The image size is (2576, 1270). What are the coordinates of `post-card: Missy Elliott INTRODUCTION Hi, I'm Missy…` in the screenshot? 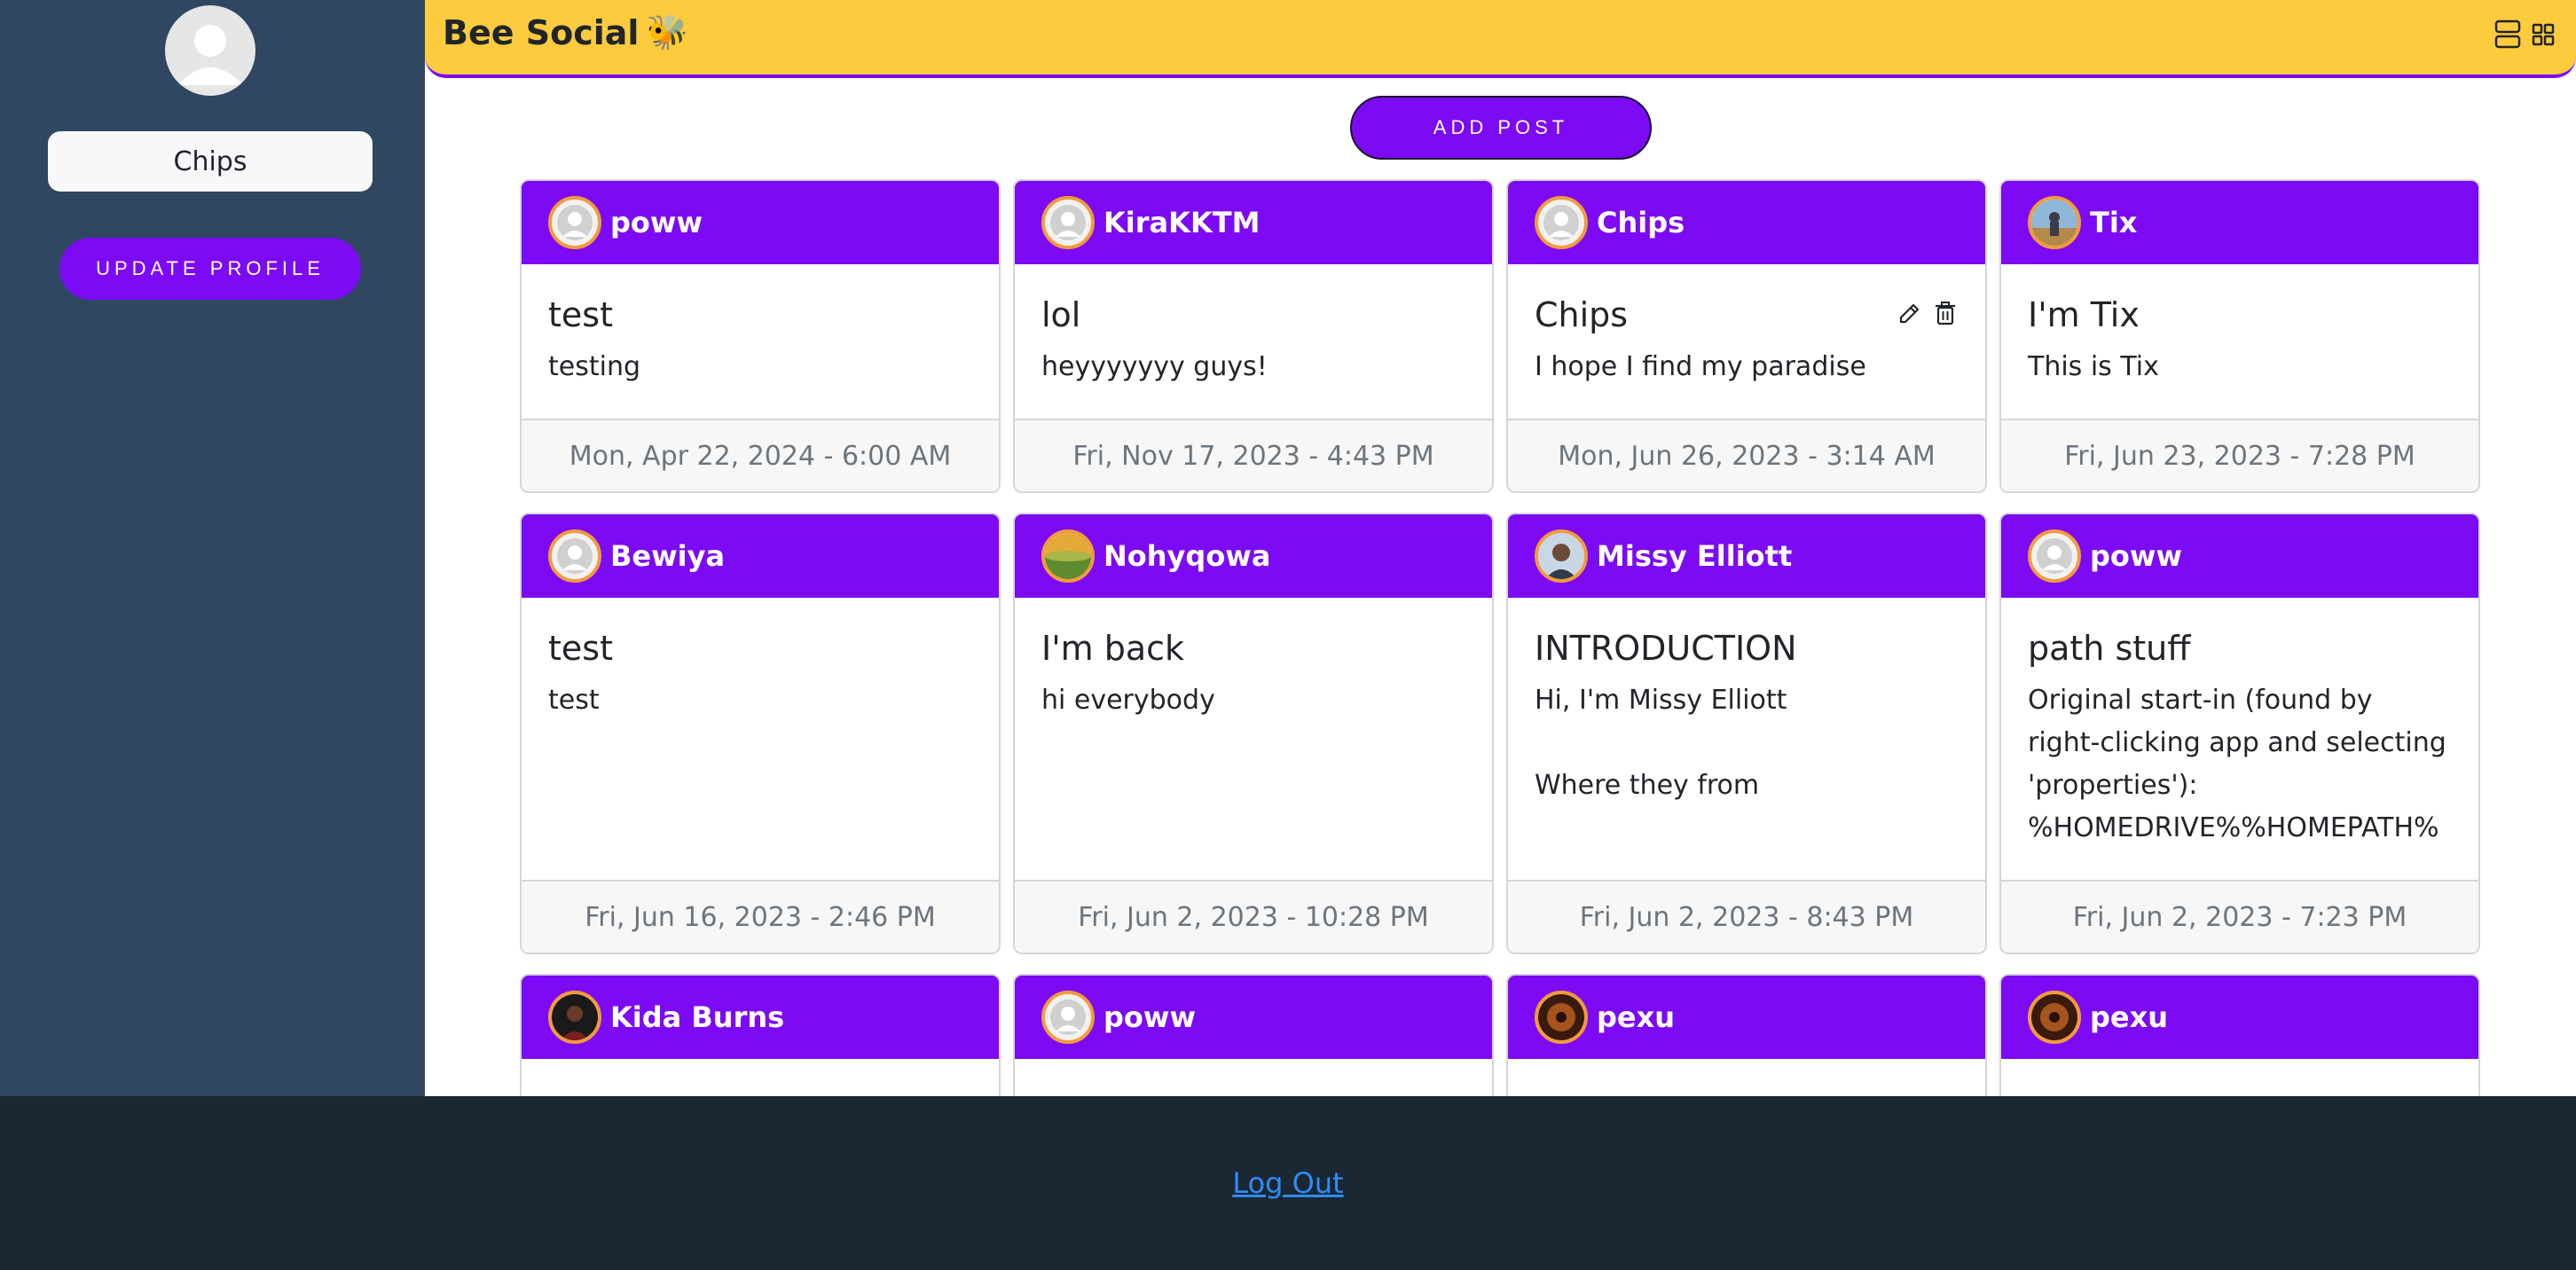 It's located at (1746, 733).